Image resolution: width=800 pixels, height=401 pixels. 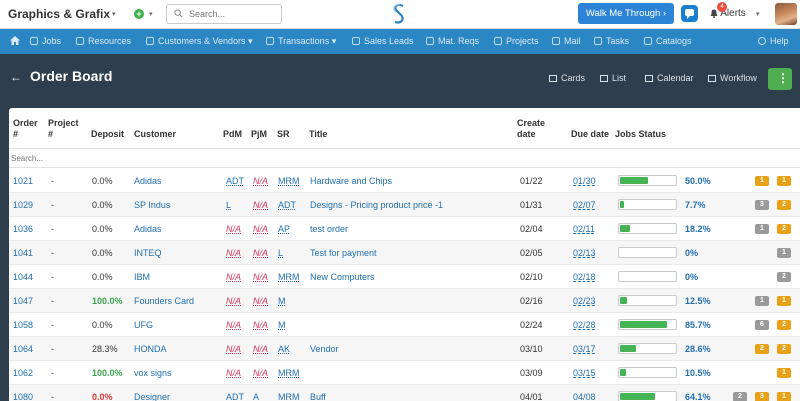 What do you see at coordinates (728, 13) in the screenshot?
I see `alerts-menu: Alerts` at bounding box center [728, 13].